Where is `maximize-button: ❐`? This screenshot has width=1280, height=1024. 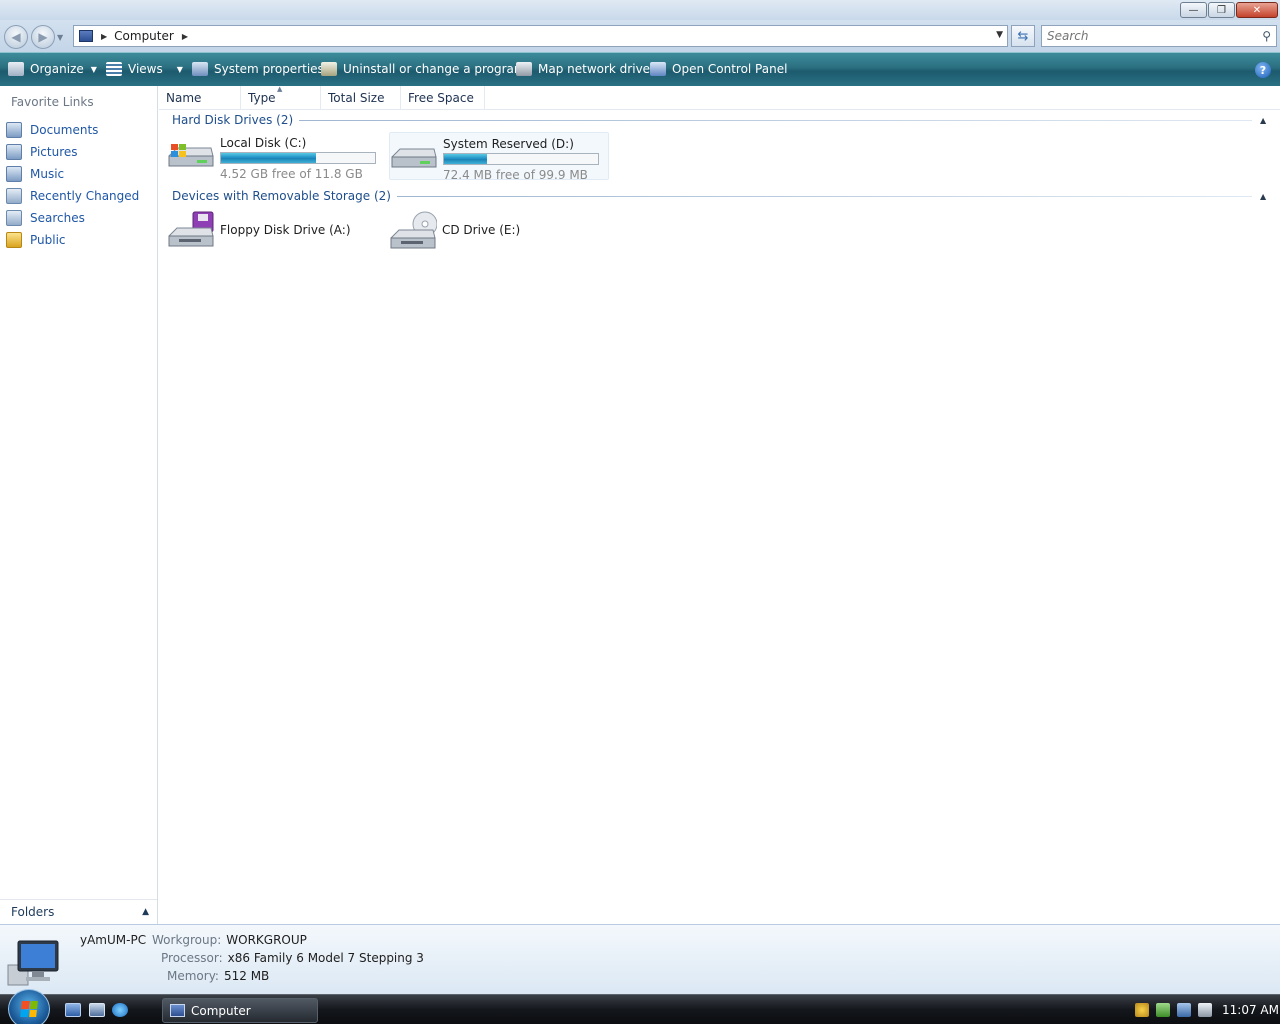
maximize-button: ❐ is located at coordinates (1221, 10).